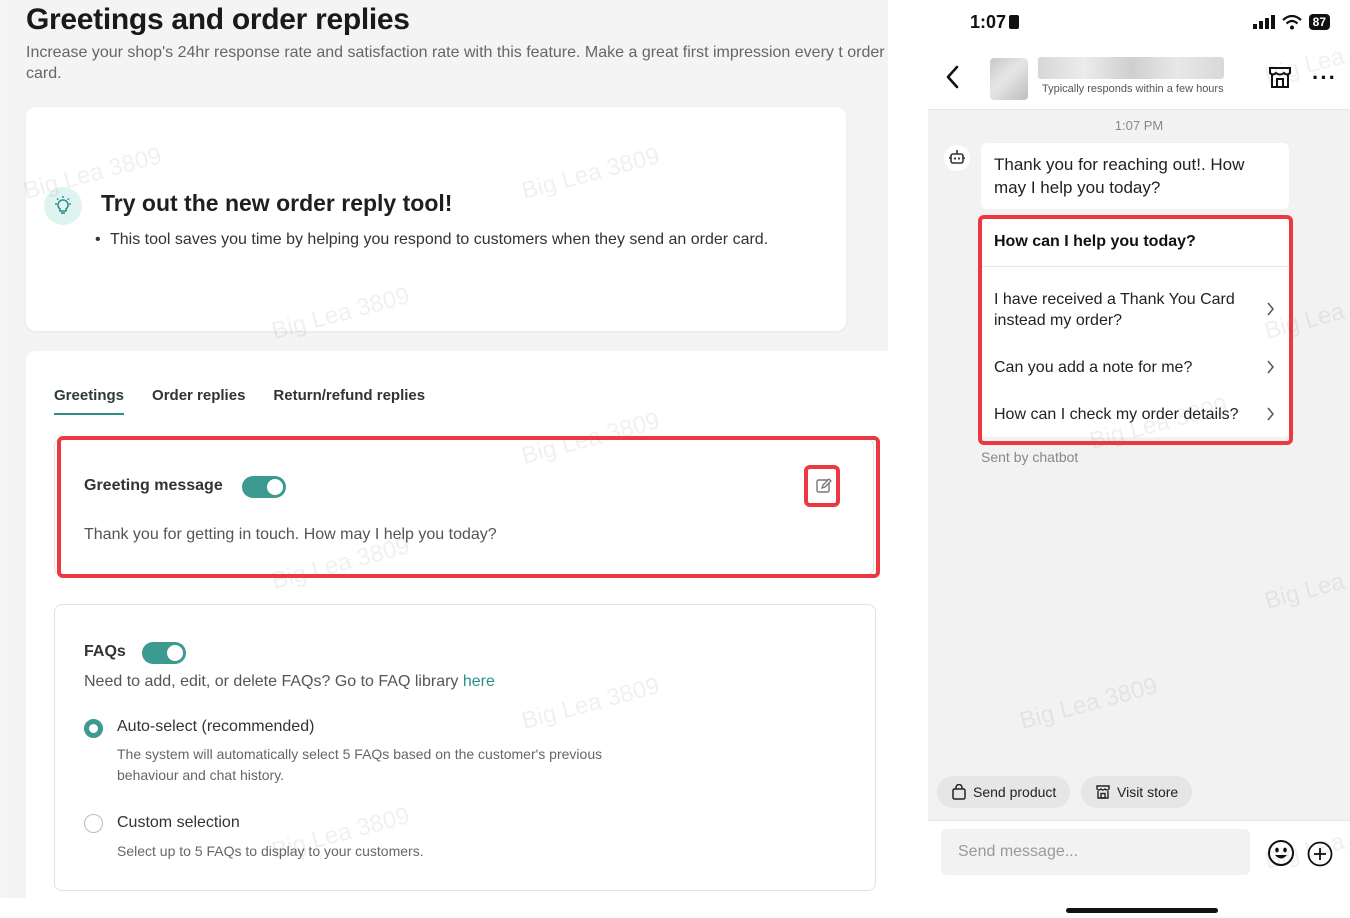 The width and height of the screenshot is (1350, 918). What do you see at coordinates (1281, 853) in the screenshot?
I see `emoji-icon` at bounding box center [1281, 853].